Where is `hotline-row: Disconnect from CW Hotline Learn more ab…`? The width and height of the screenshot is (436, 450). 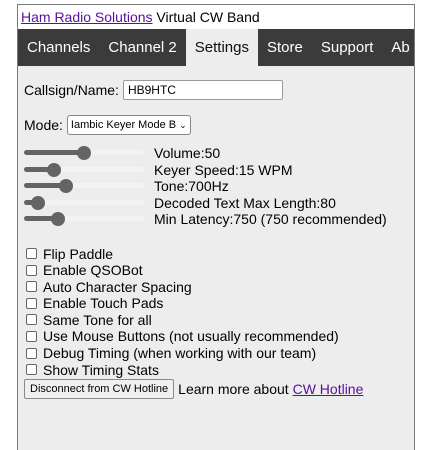
hotline-row: Disconnect from CW Hotline Learn more ab… is located at coordinates (219, 388).